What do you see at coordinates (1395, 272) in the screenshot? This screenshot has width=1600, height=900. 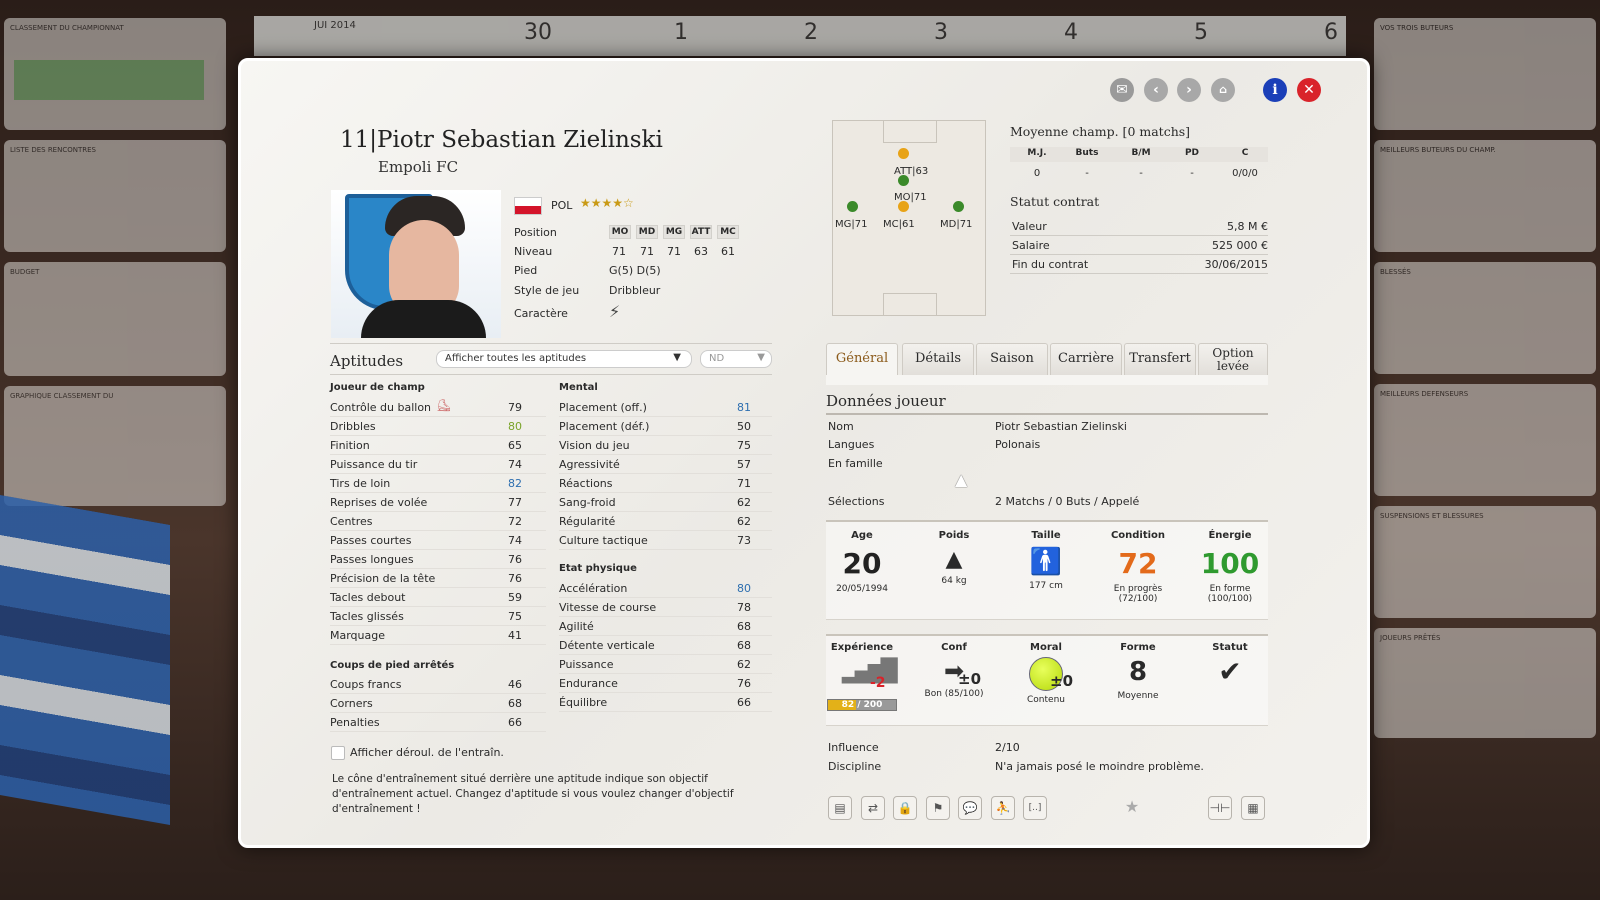 I see `bg-panel-title: BLESSÉS` at bounding box center [1395, 272].